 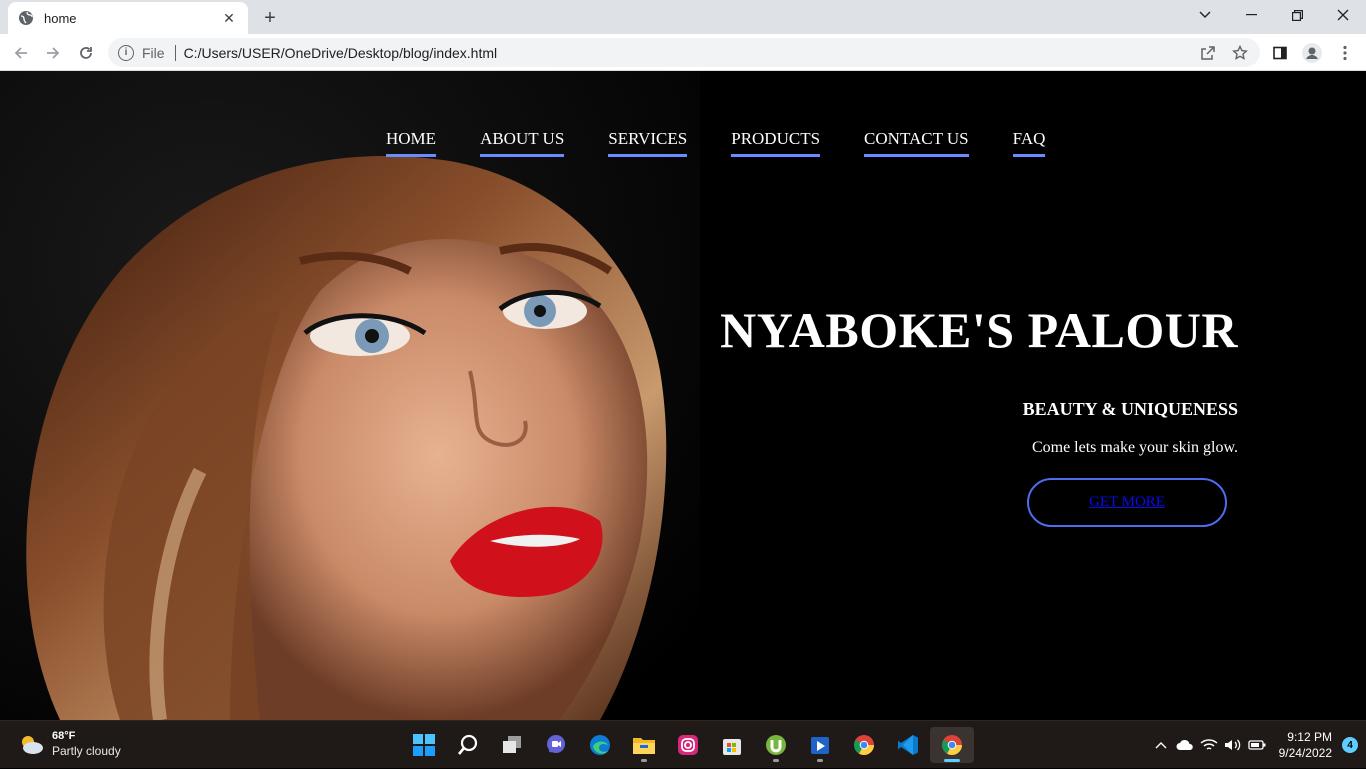 What do you see at coordinates (512, 745) in the screenshot?
I see `task-view-icon` at bounding box center [512, 745].